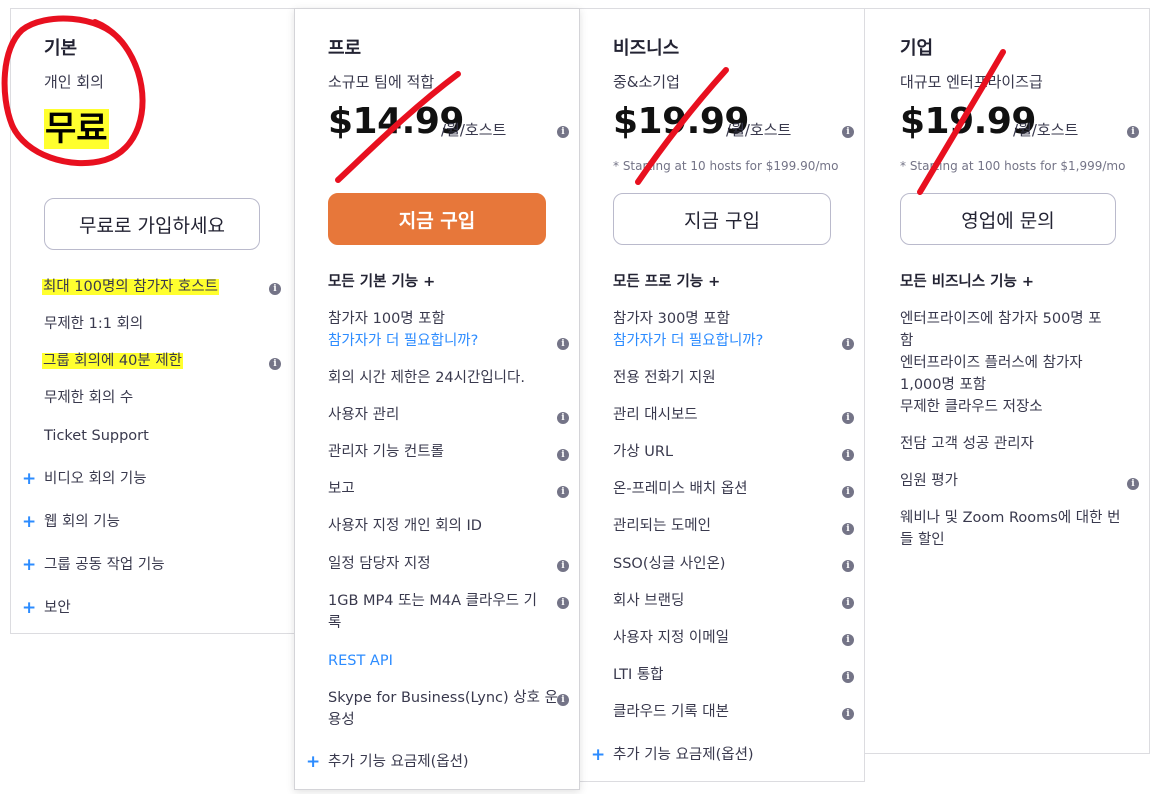 The width and height of the screenshot is (1160, 794). Describe the element at coordinates (57, 608) in the screenshot. I see `expand-security: 보안` at that location.